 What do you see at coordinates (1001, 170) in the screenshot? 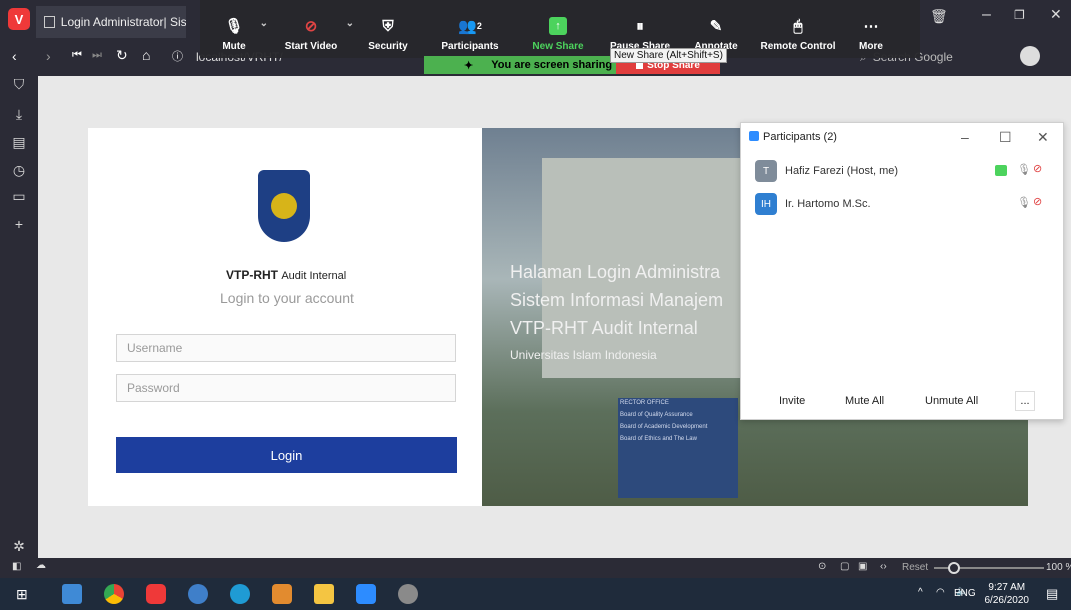
I see `sharing-icon` at bounding box center [1001, 170].